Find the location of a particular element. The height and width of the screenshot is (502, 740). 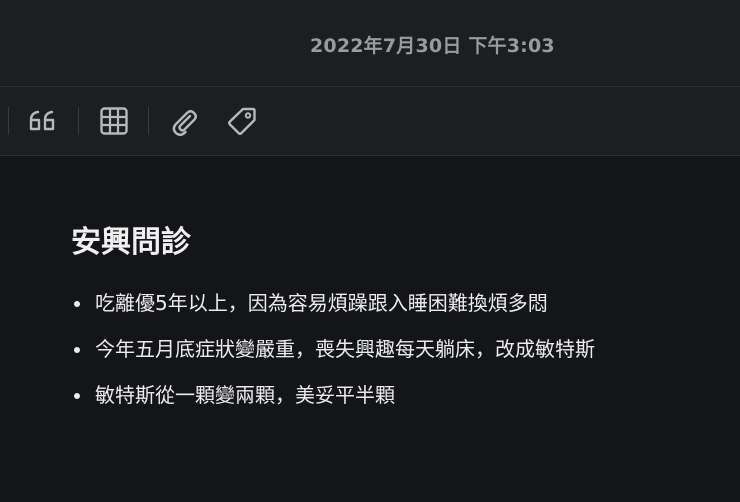

paperclip-icon is located at coordinates (184, 121).